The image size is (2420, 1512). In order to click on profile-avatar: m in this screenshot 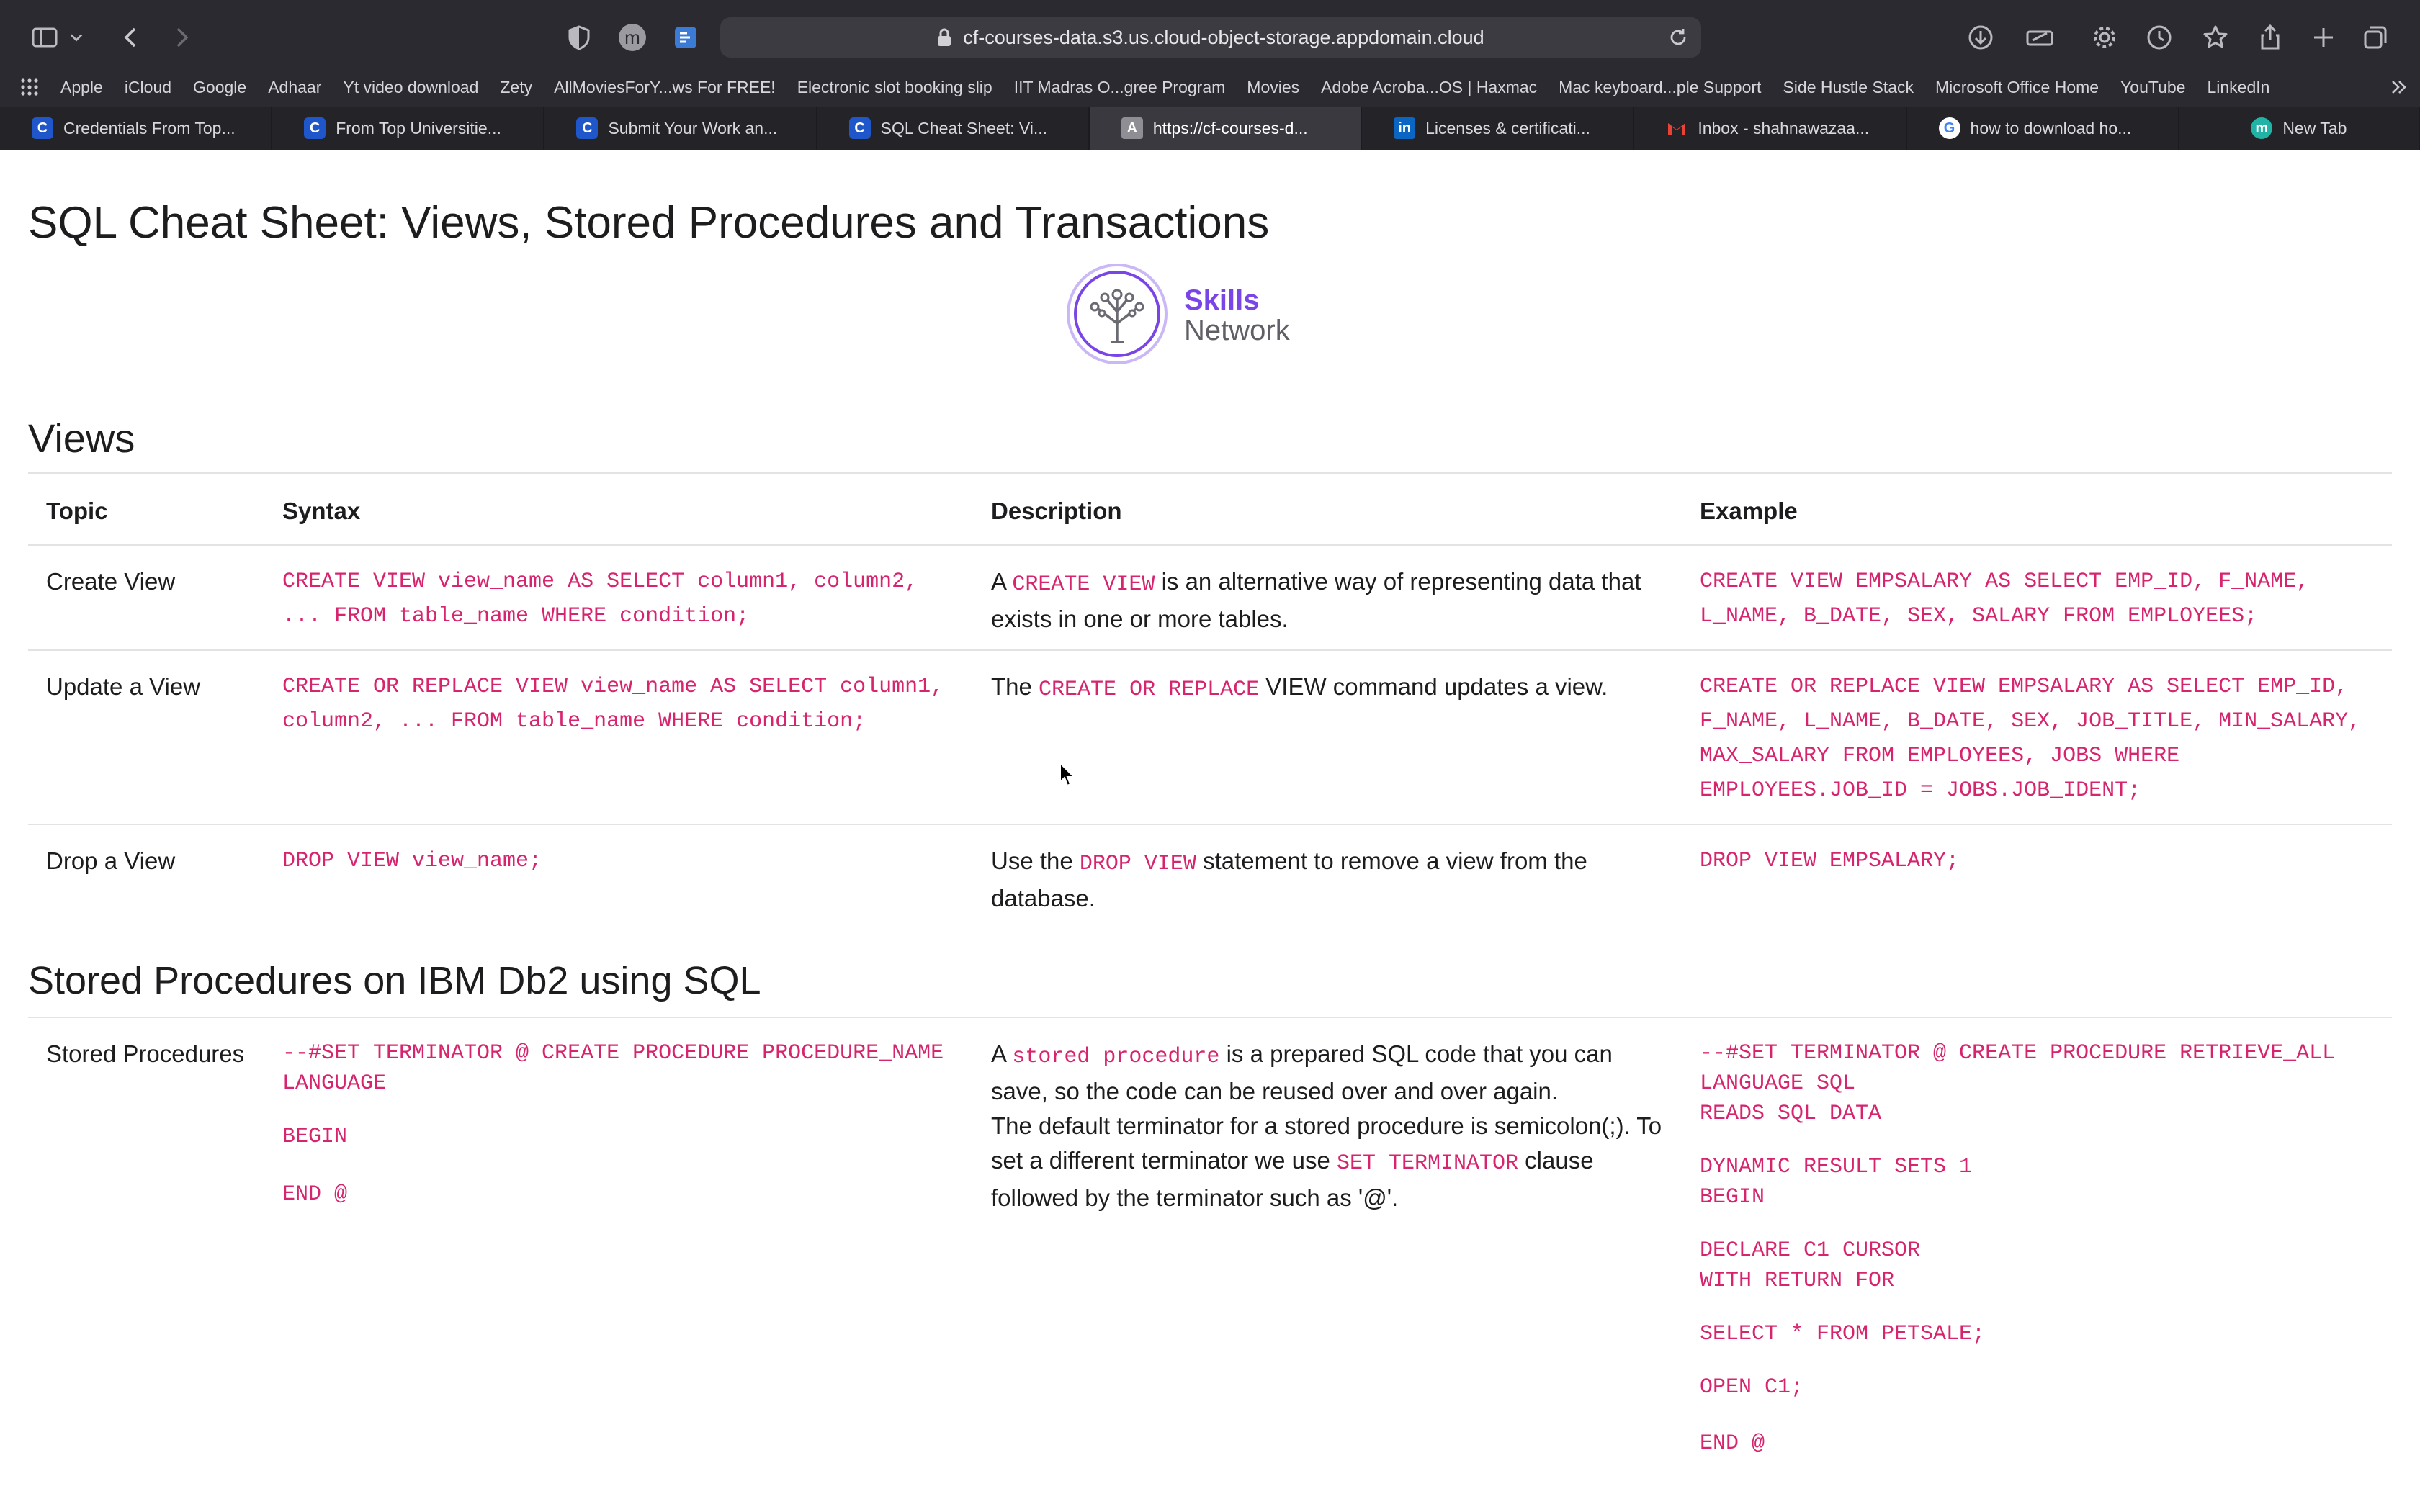, I will do `click(632, 37)`.